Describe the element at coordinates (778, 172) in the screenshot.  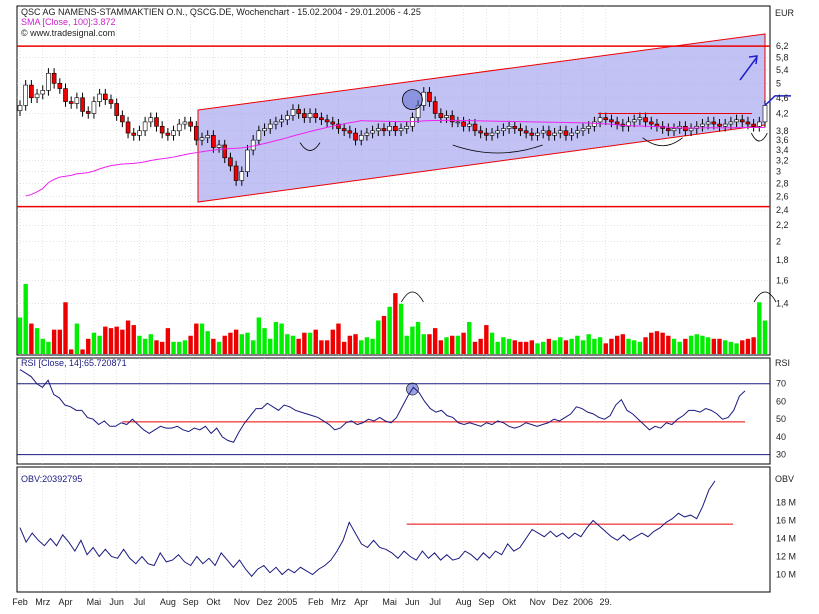
I see `price-tick-label: 3` at that location.